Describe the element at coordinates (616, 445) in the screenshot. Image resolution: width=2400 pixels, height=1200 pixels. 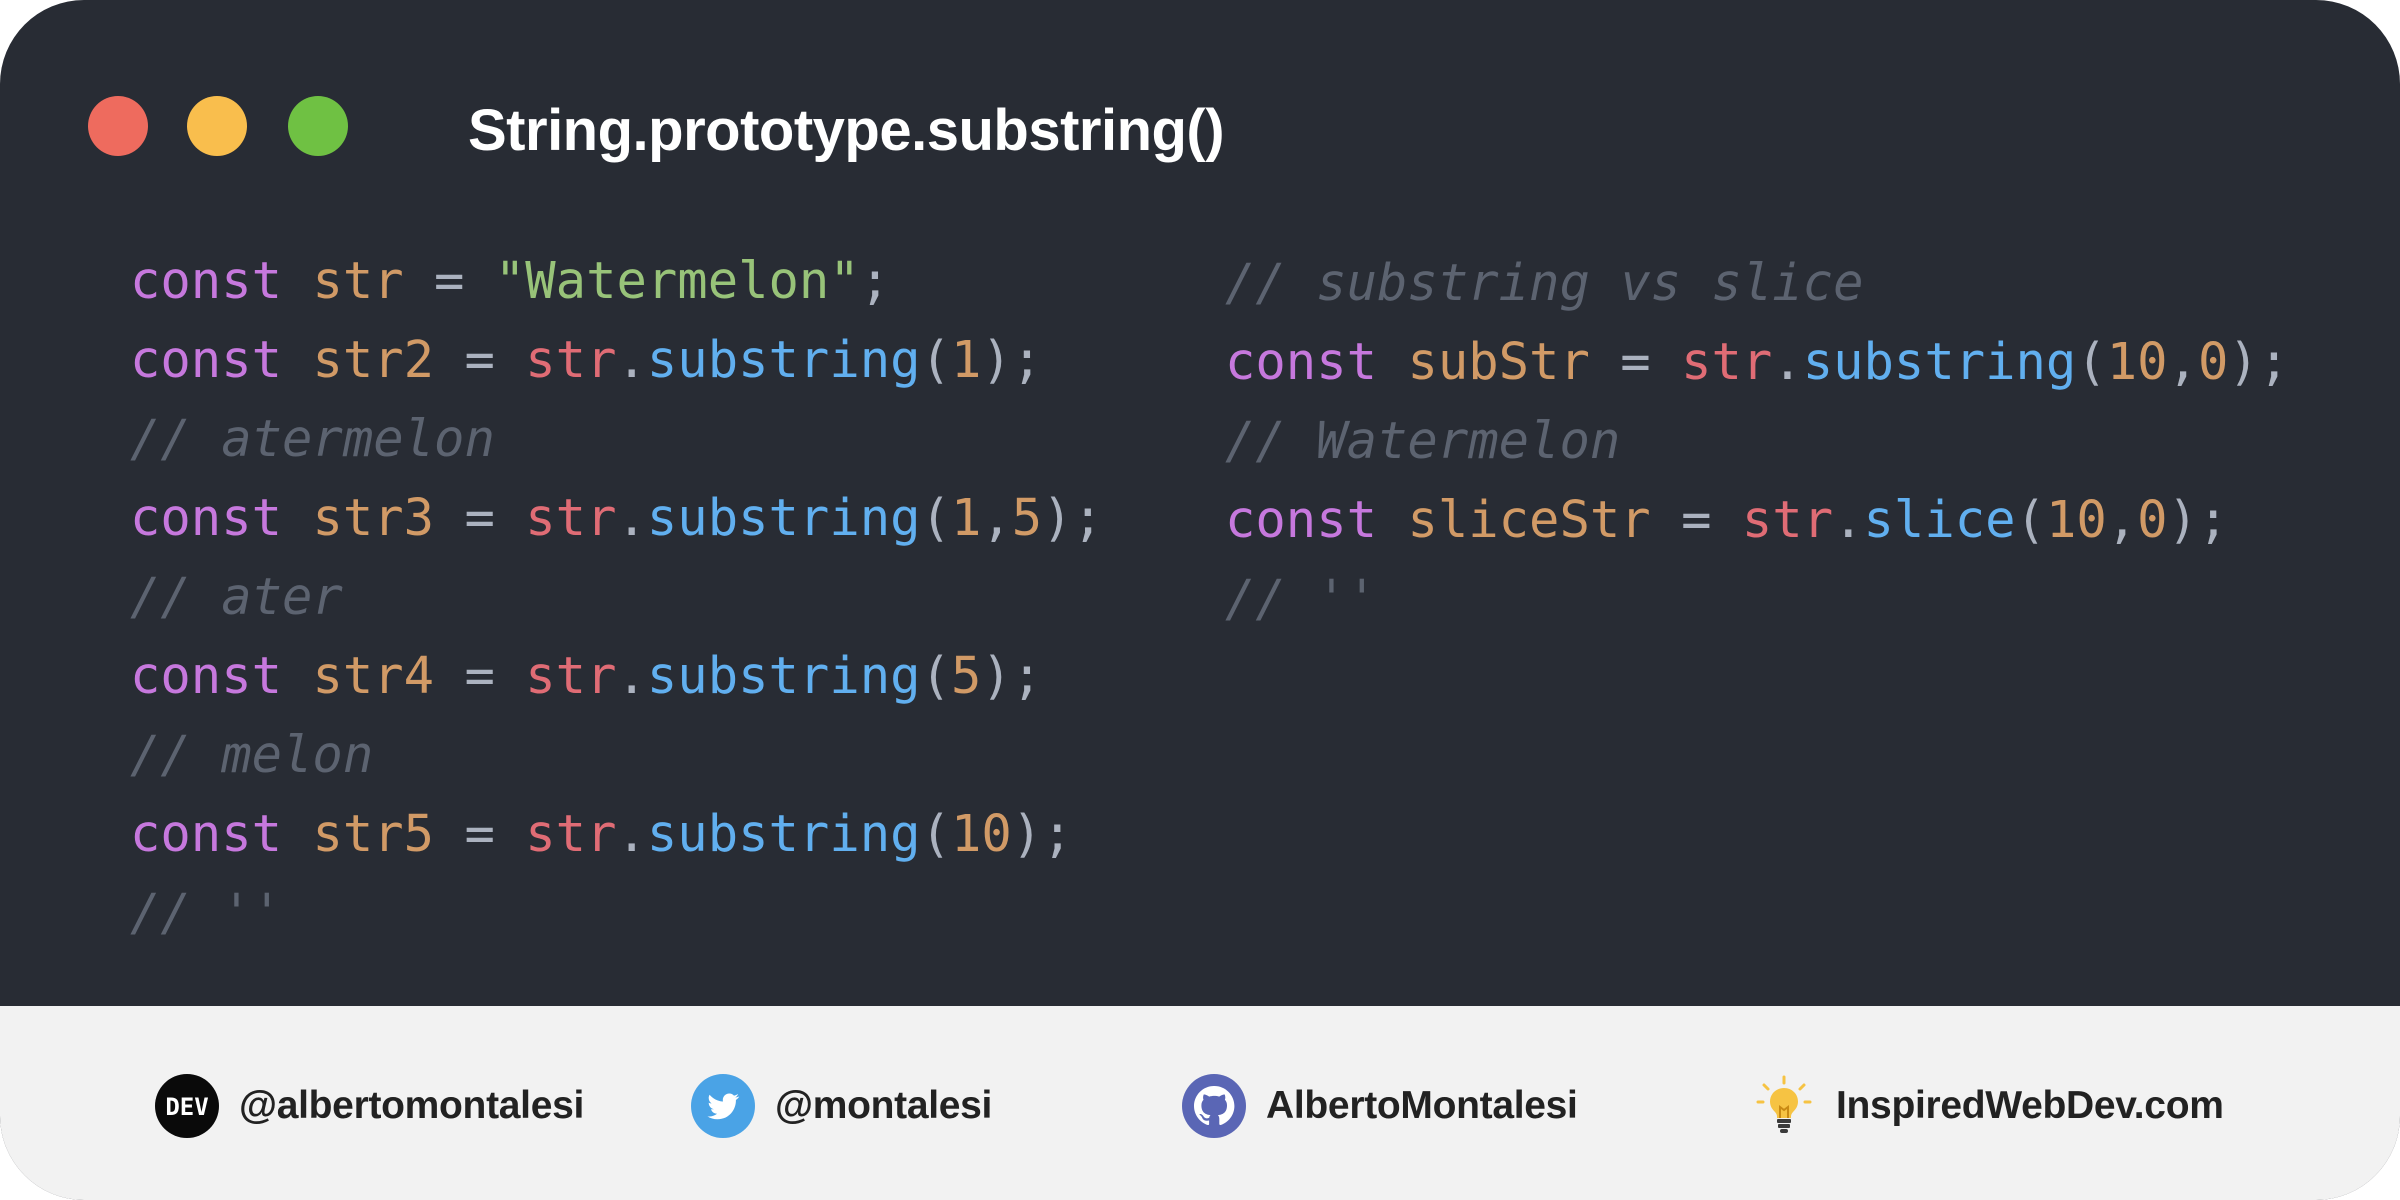
I see `code-line: // atermelon` at that location.